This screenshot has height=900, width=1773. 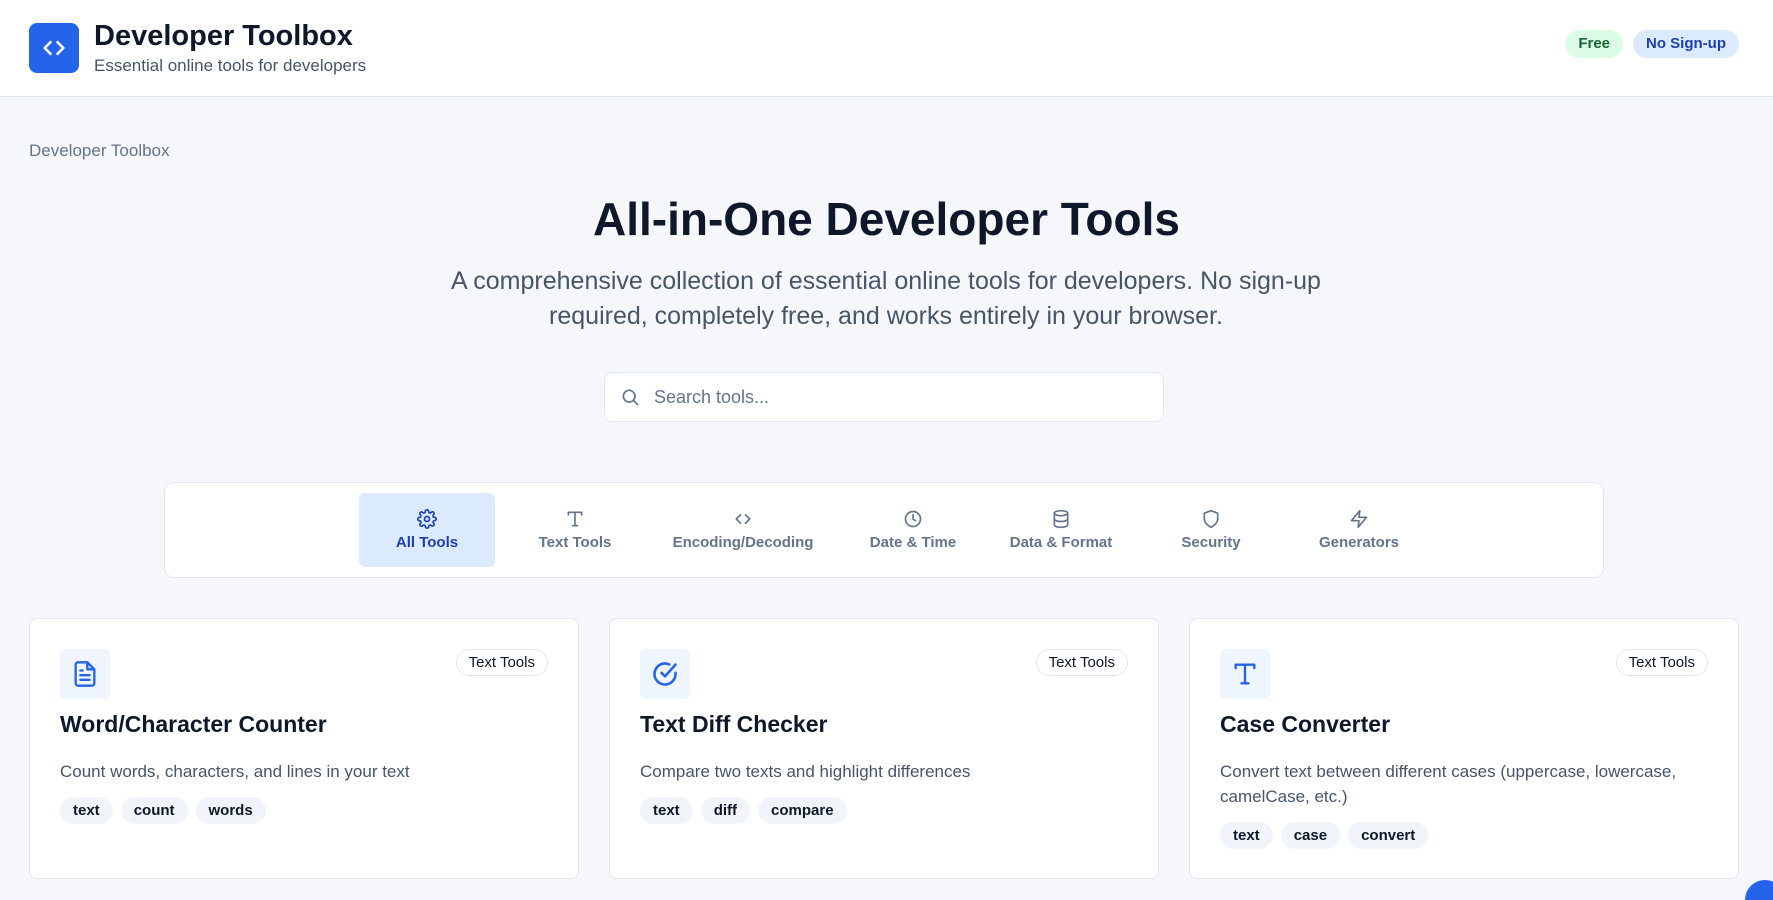 I want to click on tab-label: Date & Time, so click(x=913, y=542).